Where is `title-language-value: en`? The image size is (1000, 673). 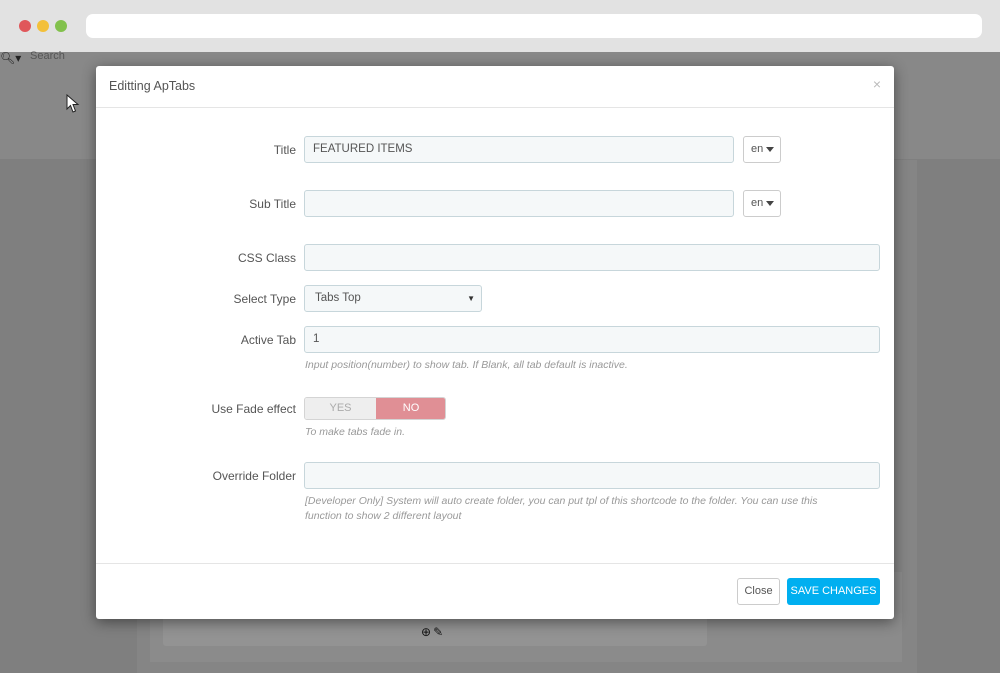
title-language-value: en is located at coordinates (757, 149).